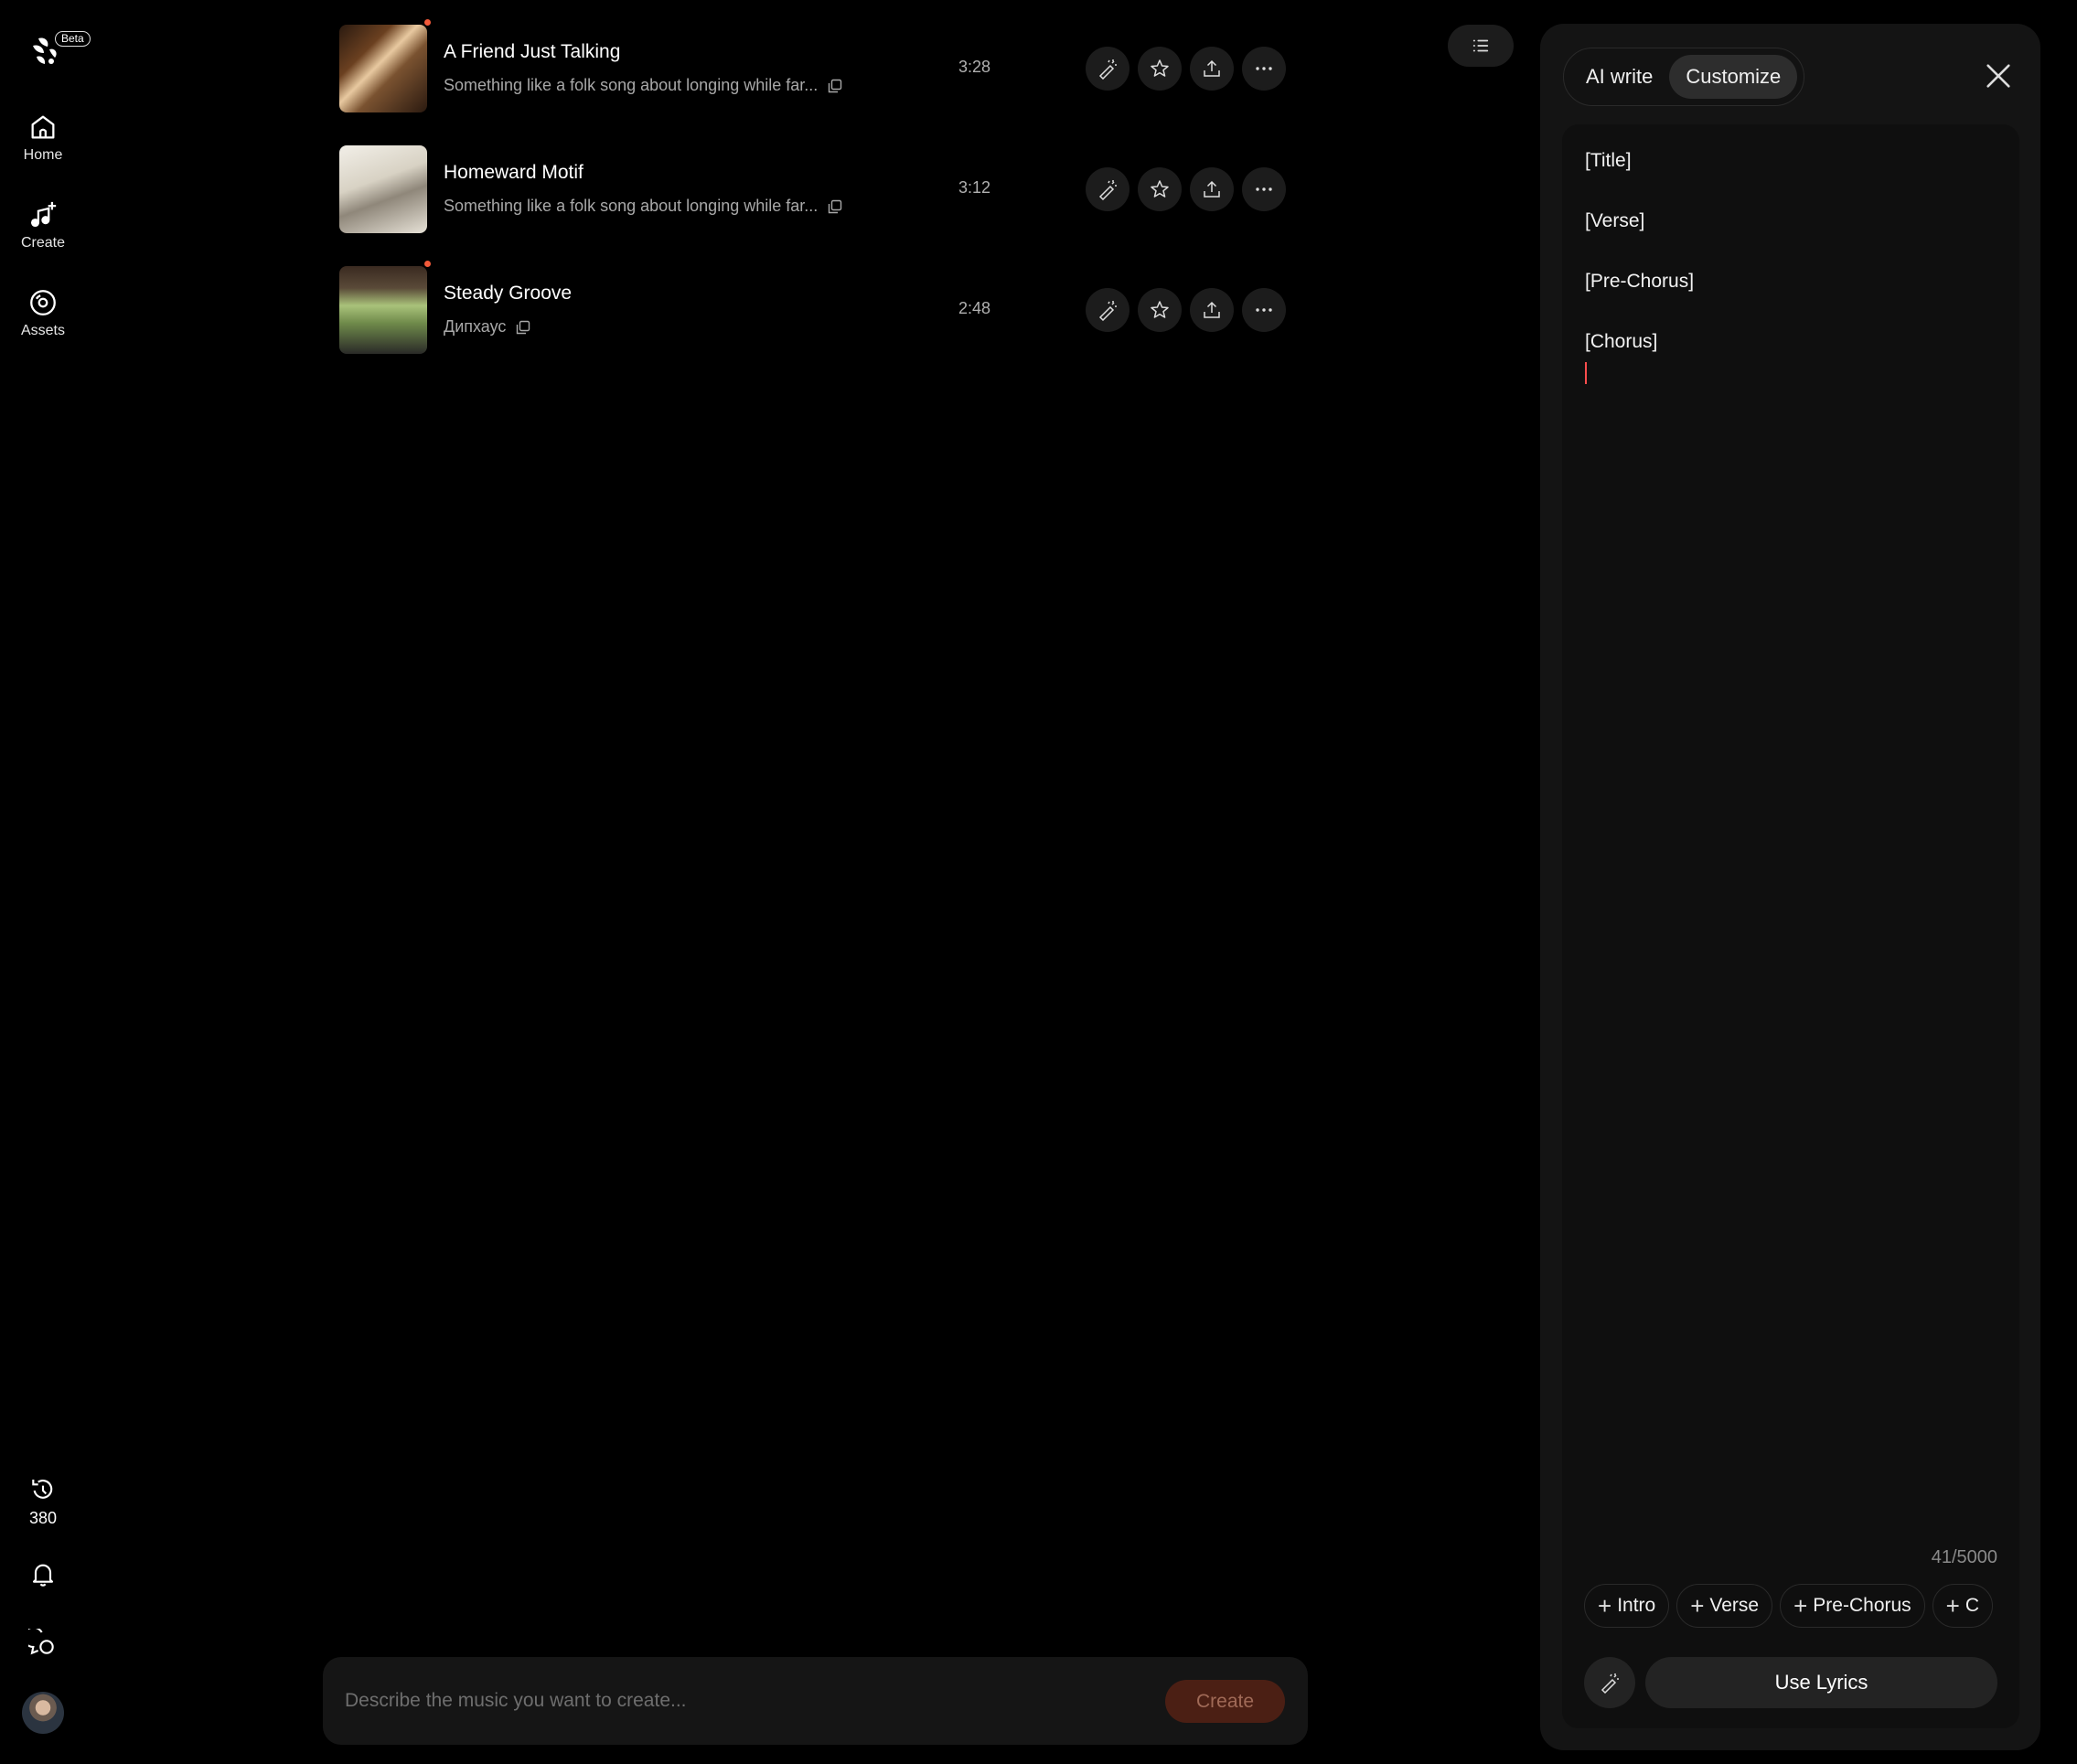 This screenshot has height=1764, width=2077. Describe the element at coordinates (1621, 342) in the screenshot. I see `lyric-line: [Chorus]` at that location.